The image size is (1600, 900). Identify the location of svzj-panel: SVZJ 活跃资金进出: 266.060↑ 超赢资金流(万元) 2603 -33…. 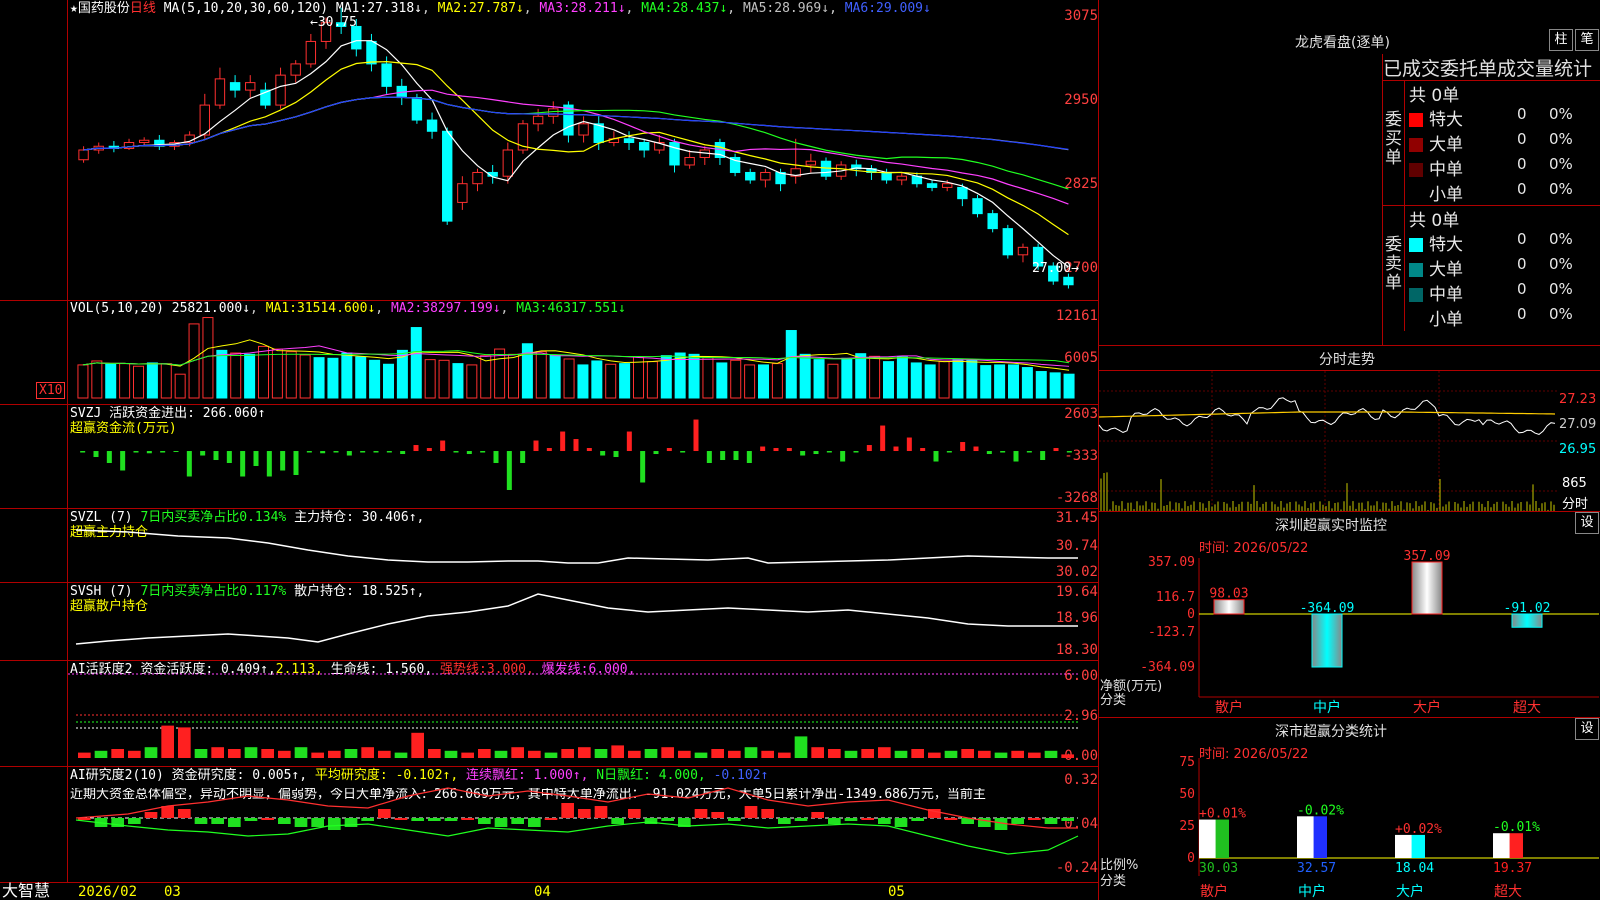
(549, 456).